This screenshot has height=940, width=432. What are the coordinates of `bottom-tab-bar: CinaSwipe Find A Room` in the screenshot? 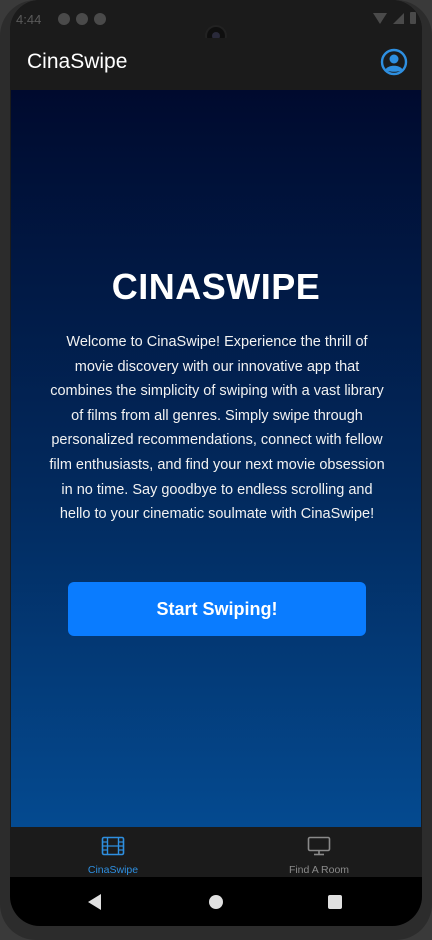 It's located at (216, 852).